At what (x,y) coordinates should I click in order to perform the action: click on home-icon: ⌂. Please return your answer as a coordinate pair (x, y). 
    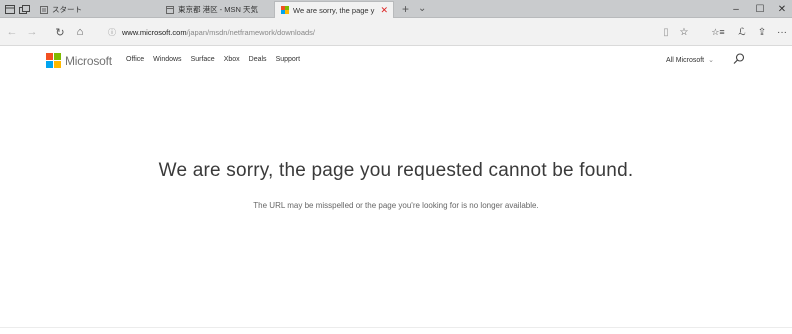
    Looking at the image, I should click on (80, 32).